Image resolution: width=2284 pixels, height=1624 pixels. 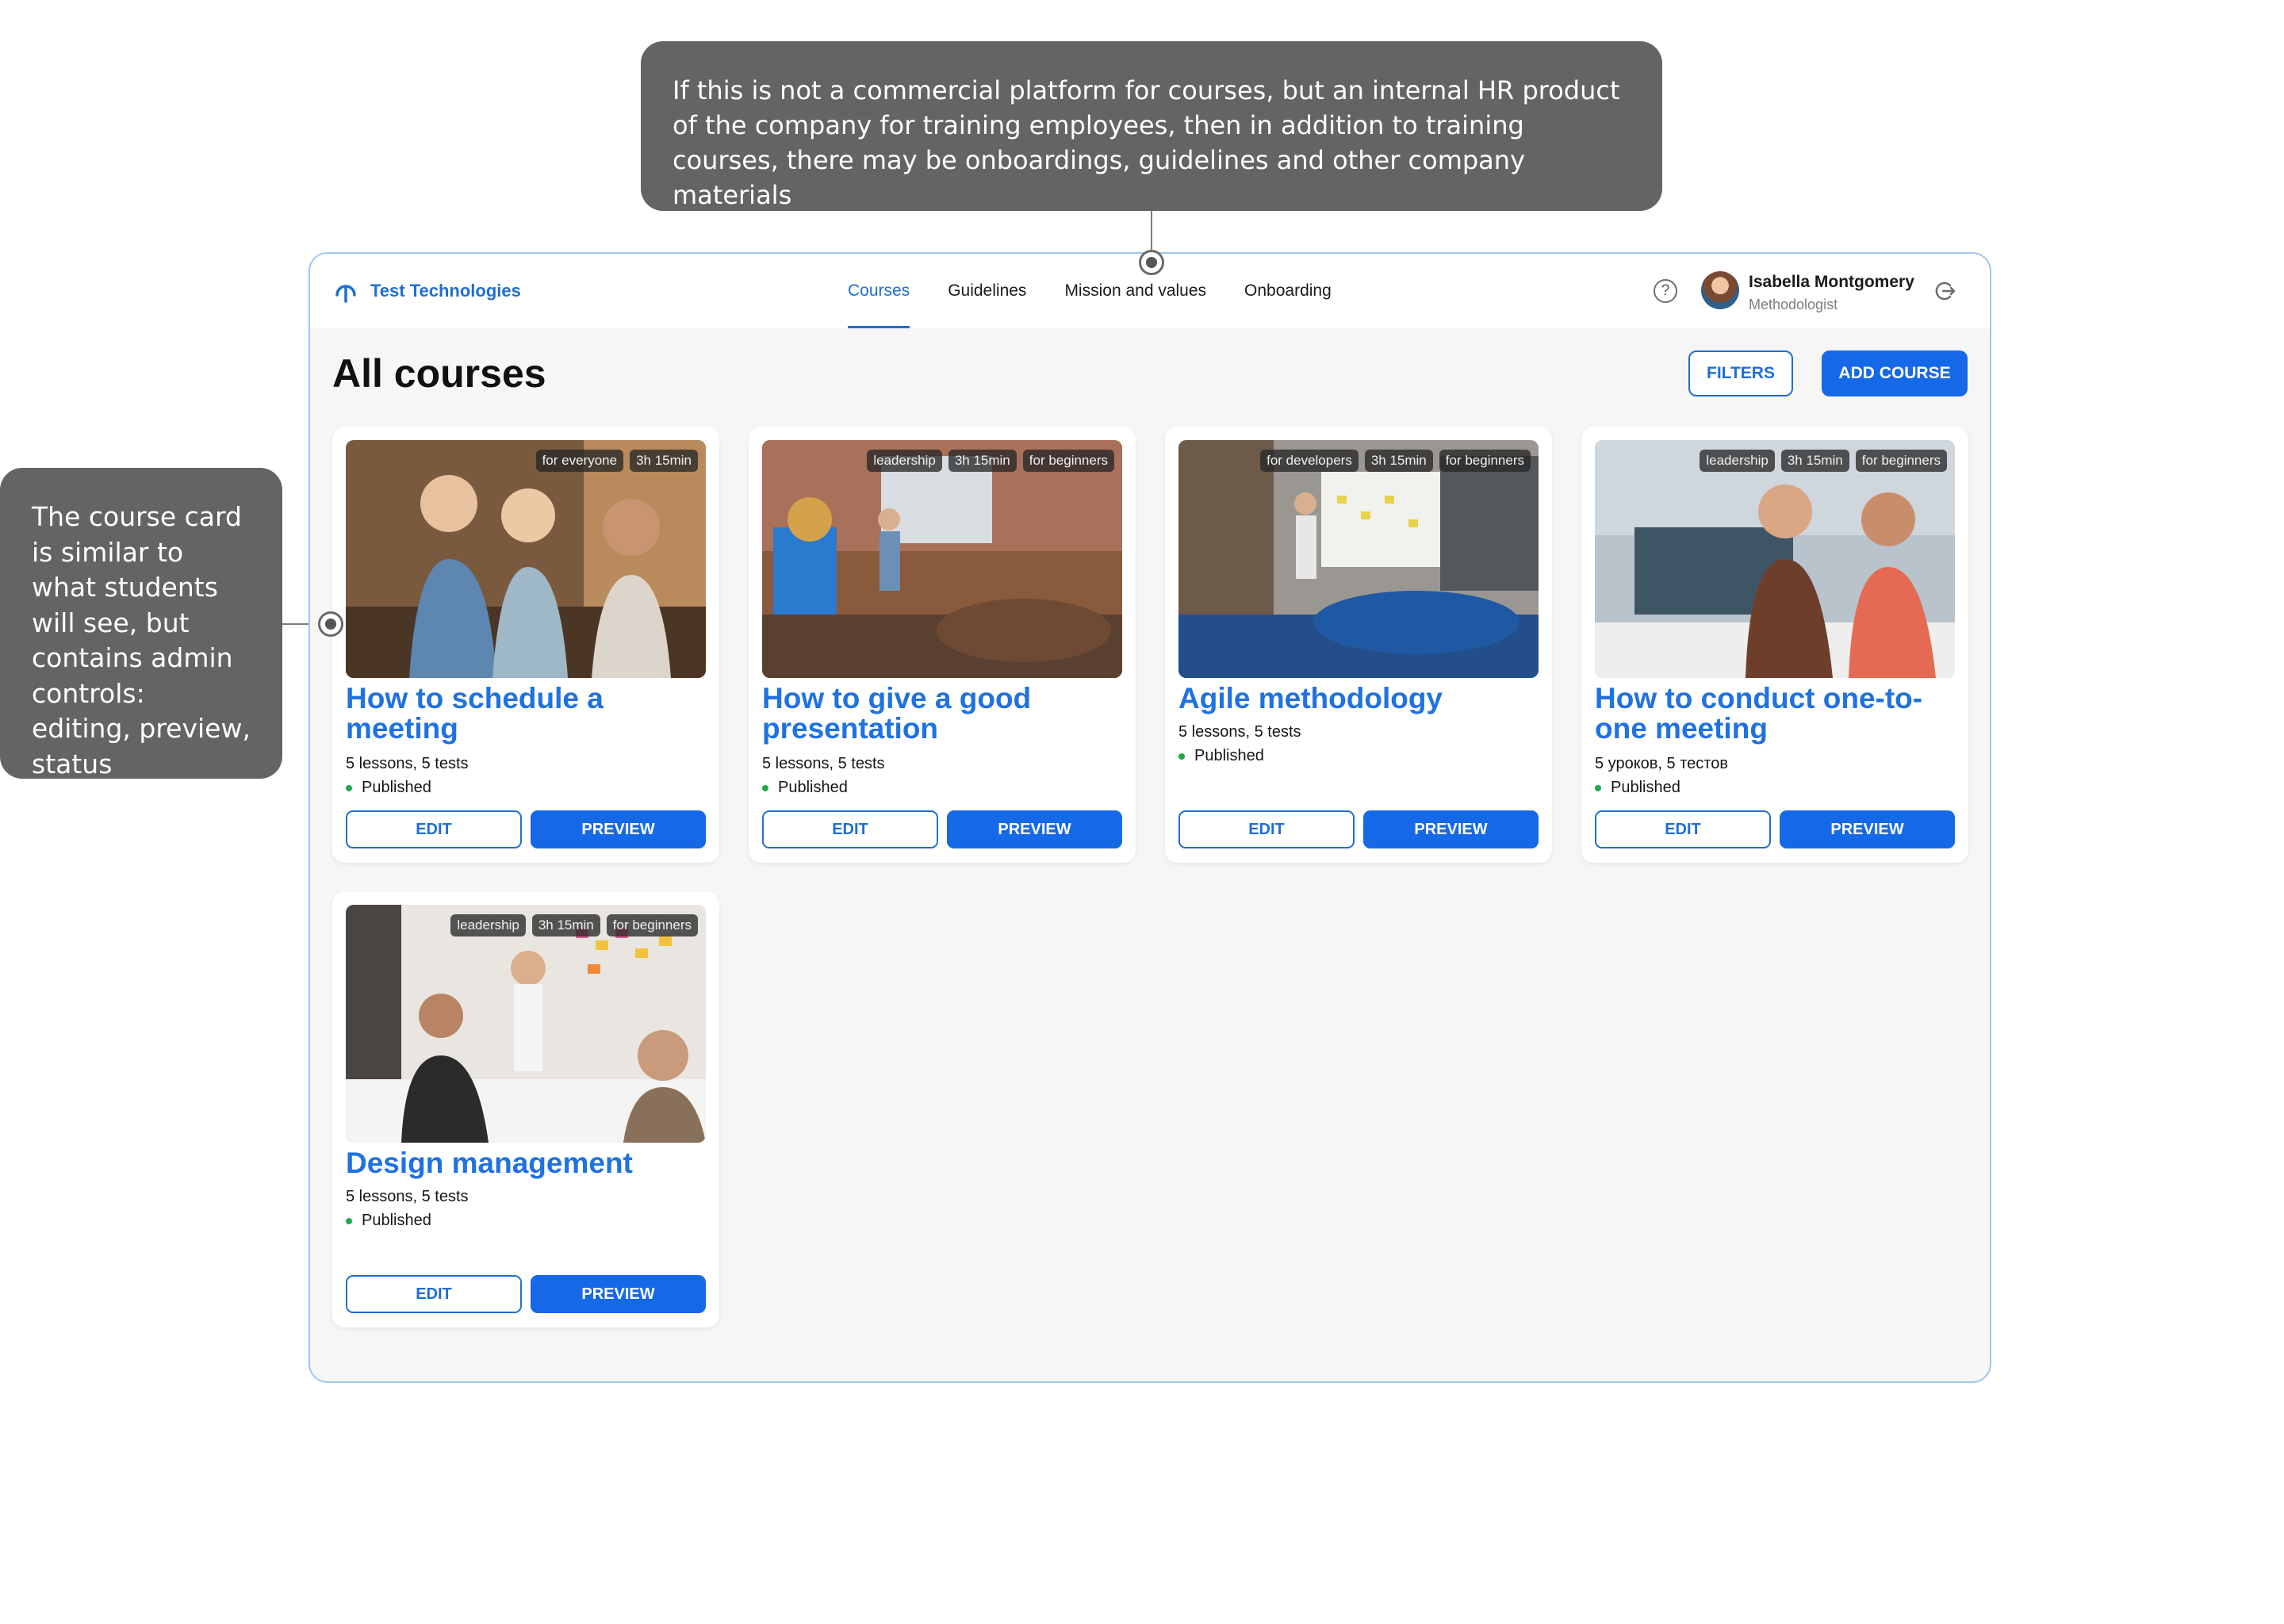 What do you see at coordinates (1358, 559) in the screenshot?
I see `course-image: for developers 3h 15min for beginners` at bounding box center [1358, 559].